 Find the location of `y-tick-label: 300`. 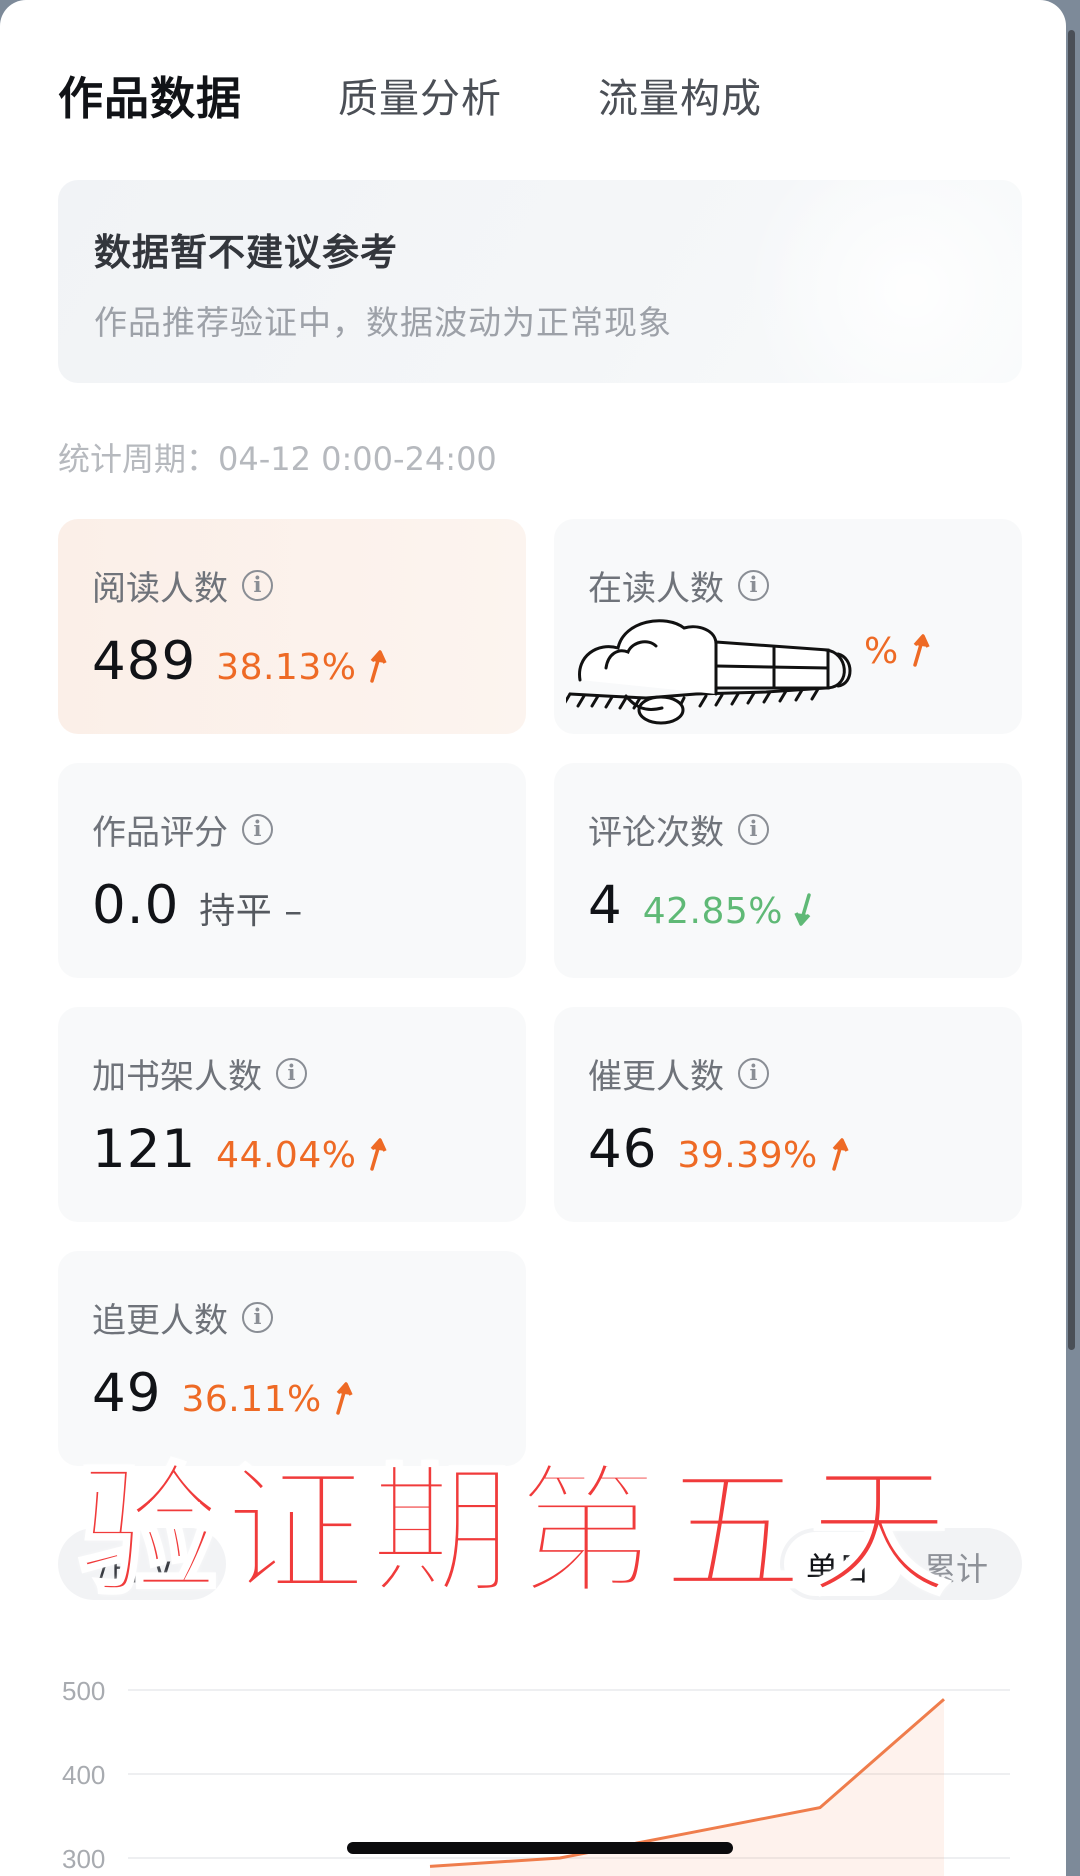

y-tick-label: 300 is located at coordinates (83, 1859).